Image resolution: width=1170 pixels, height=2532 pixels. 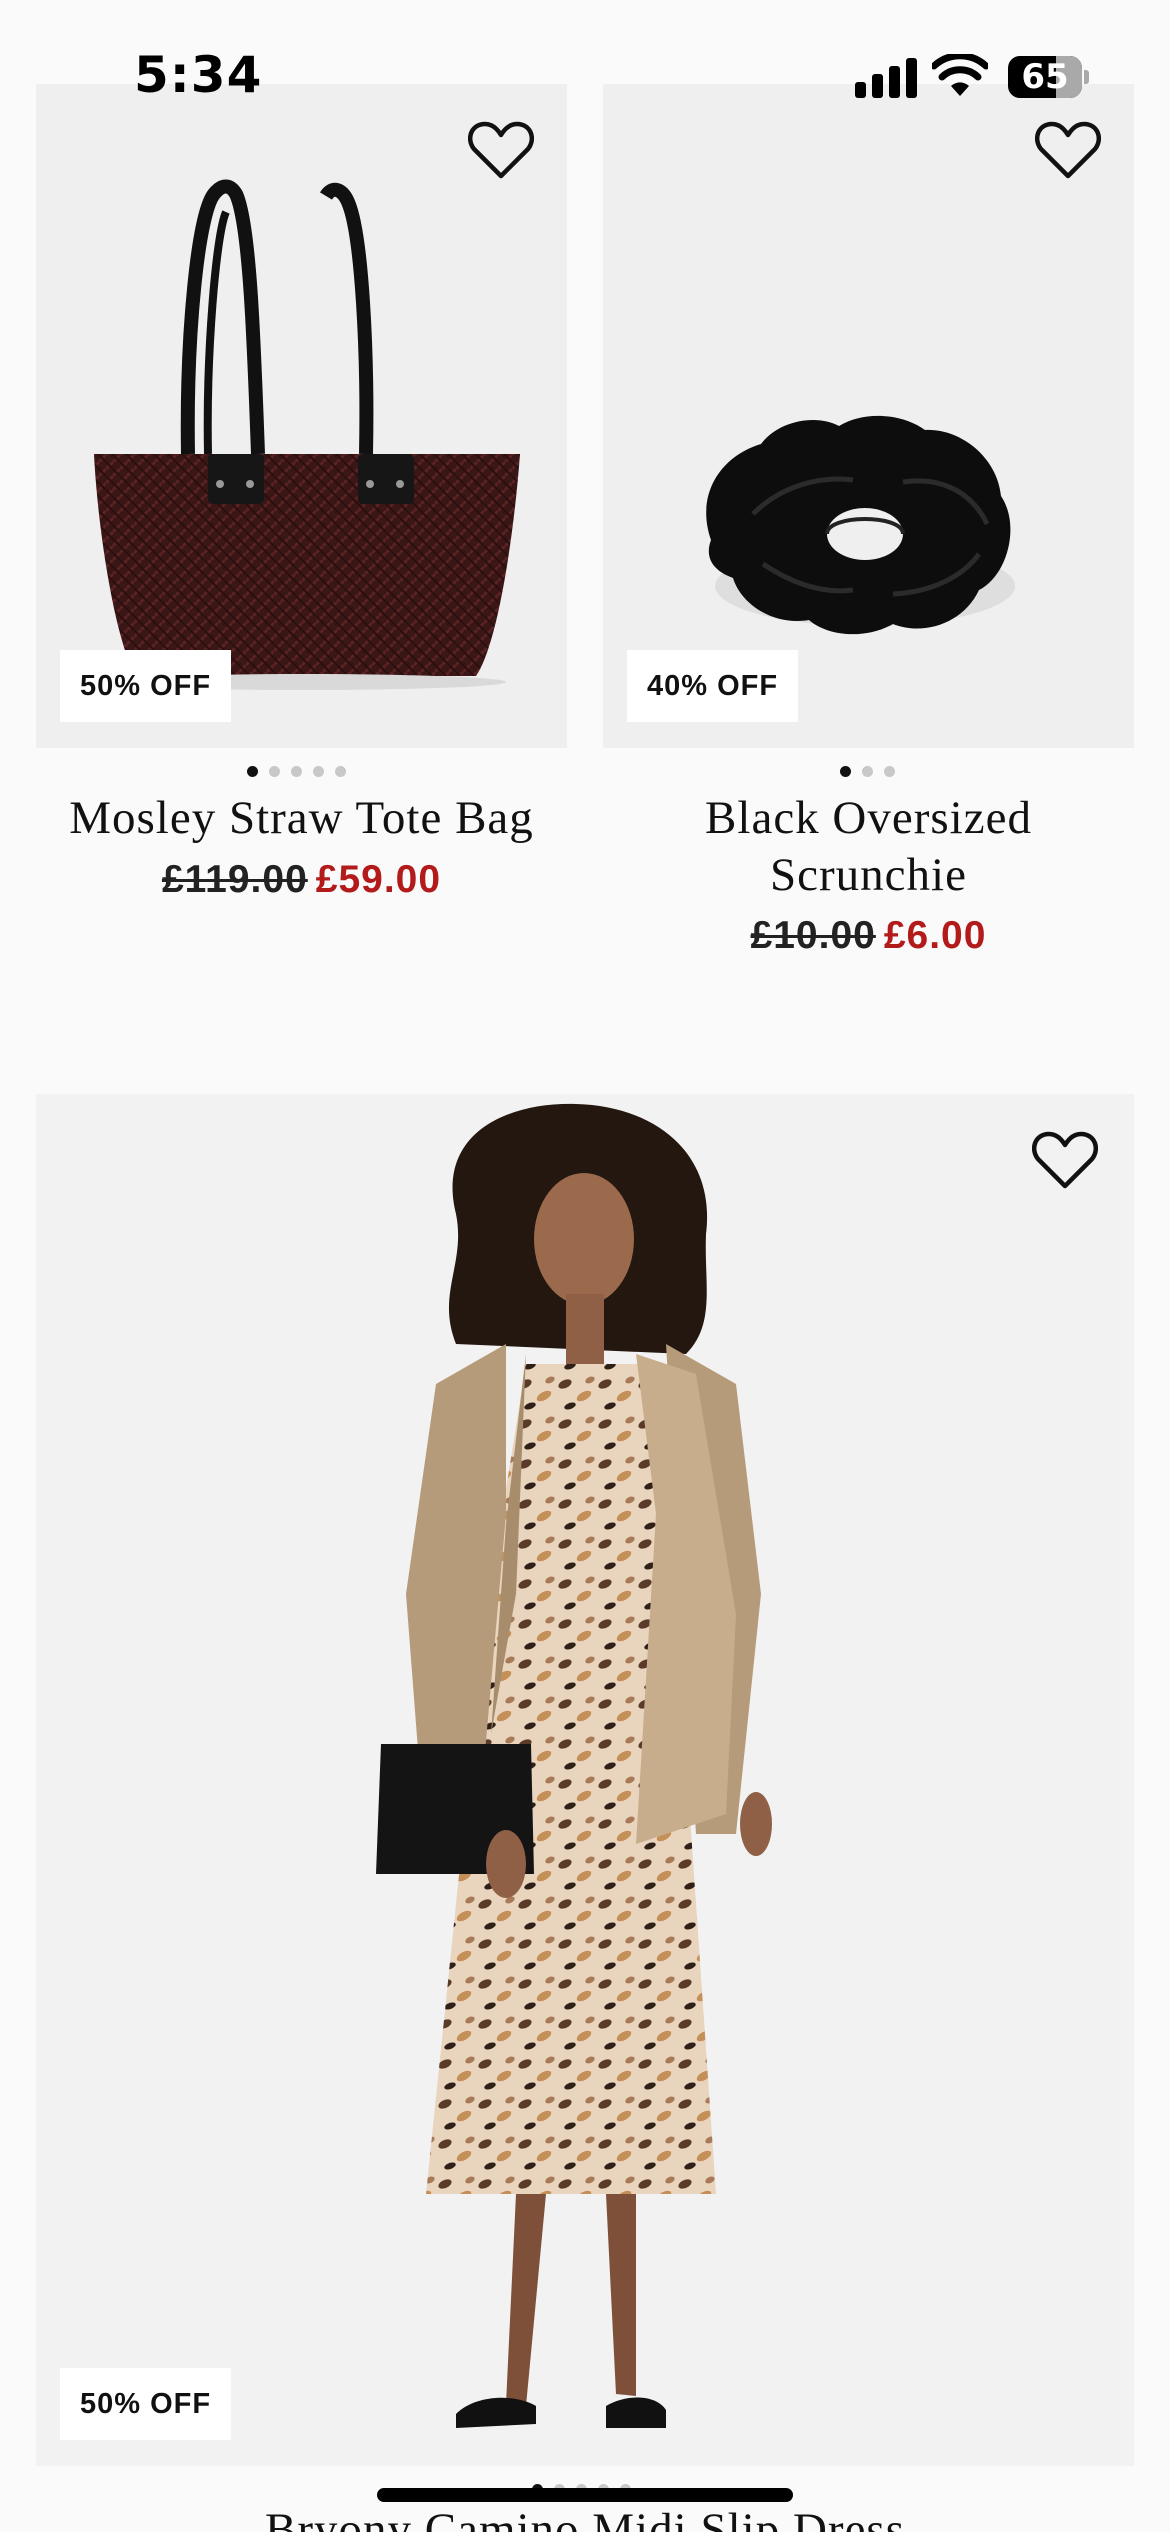 I want to click on product-image: 50% OFF, so click(x=301, y=416).